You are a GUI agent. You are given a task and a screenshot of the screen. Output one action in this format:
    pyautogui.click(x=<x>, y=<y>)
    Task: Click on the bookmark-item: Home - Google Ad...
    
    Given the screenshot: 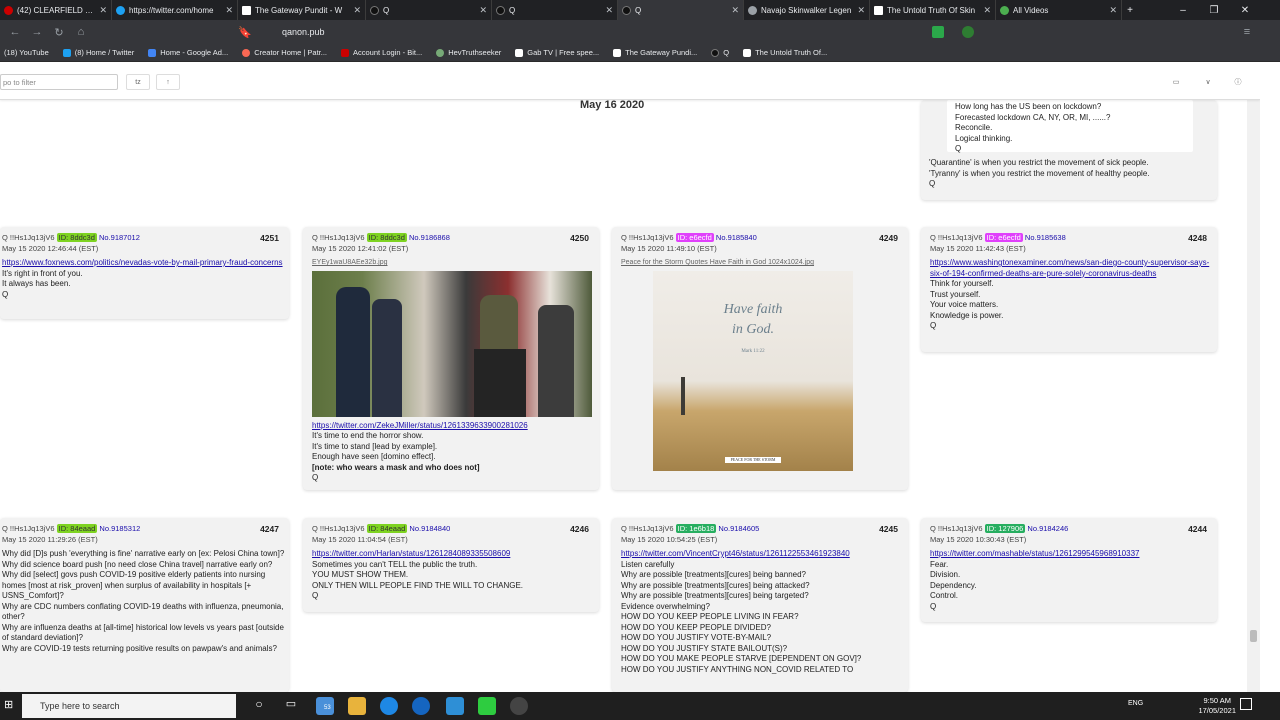 What is the action you would take?
    pyautogui.click(x=188, y=52)
    